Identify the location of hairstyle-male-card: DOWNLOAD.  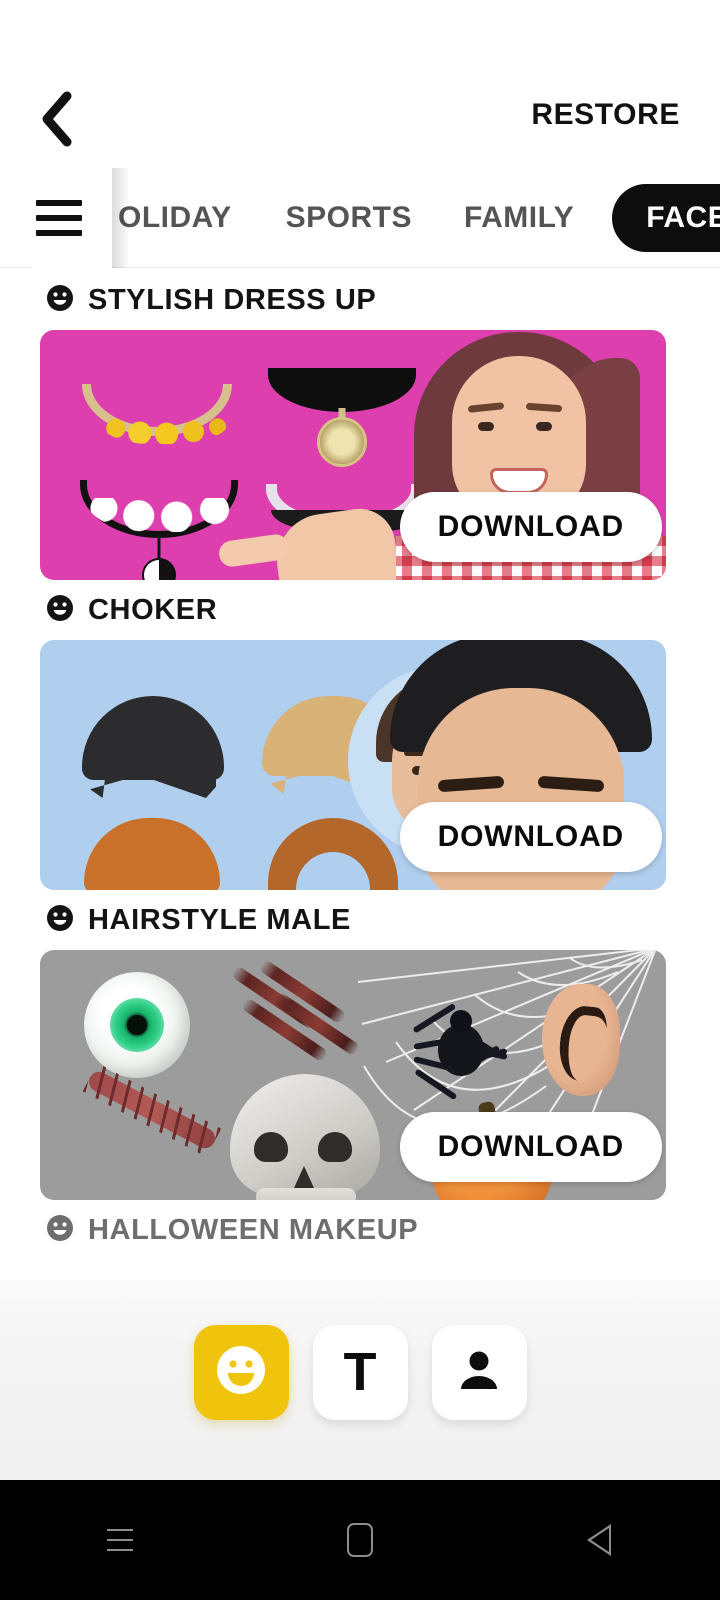
(353, 765).